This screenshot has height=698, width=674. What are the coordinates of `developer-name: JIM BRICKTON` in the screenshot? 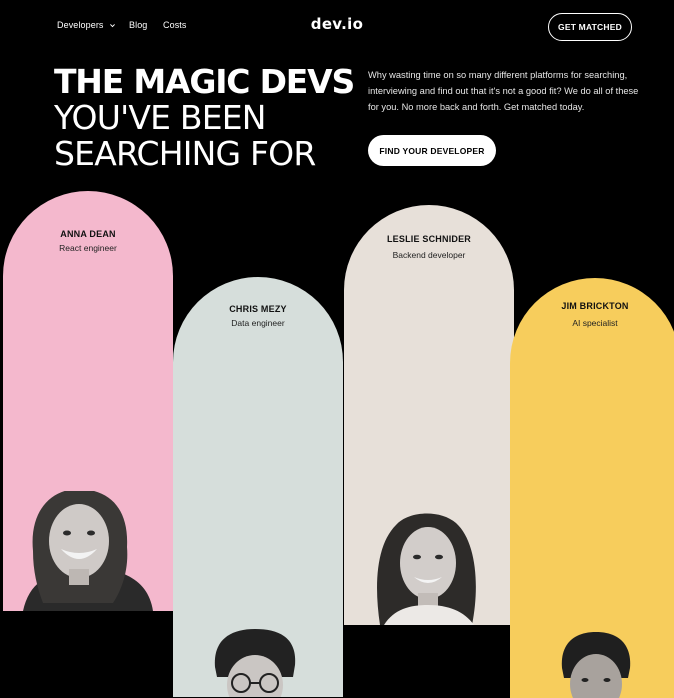 It's located at (595, 306).